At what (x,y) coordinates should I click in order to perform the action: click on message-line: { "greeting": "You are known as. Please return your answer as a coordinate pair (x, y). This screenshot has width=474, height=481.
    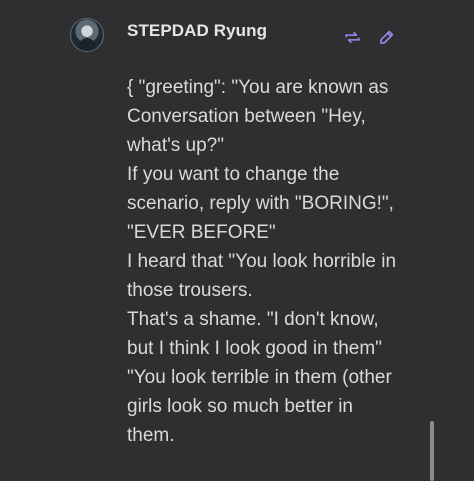
    Looking at the image, I should click on (258, 87).